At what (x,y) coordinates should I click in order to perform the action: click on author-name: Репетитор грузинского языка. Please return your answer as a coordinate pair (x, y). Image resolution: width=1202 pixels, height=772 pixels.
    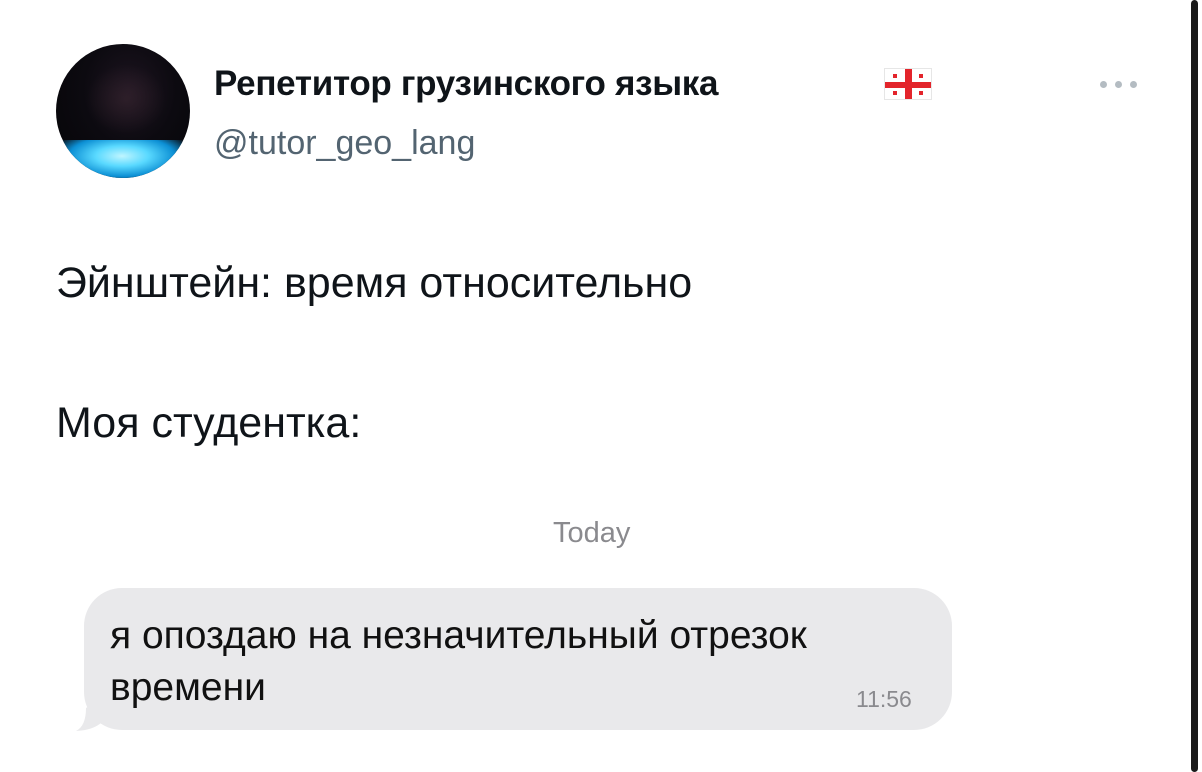
    Looking at the image, I should click on (466, 84).